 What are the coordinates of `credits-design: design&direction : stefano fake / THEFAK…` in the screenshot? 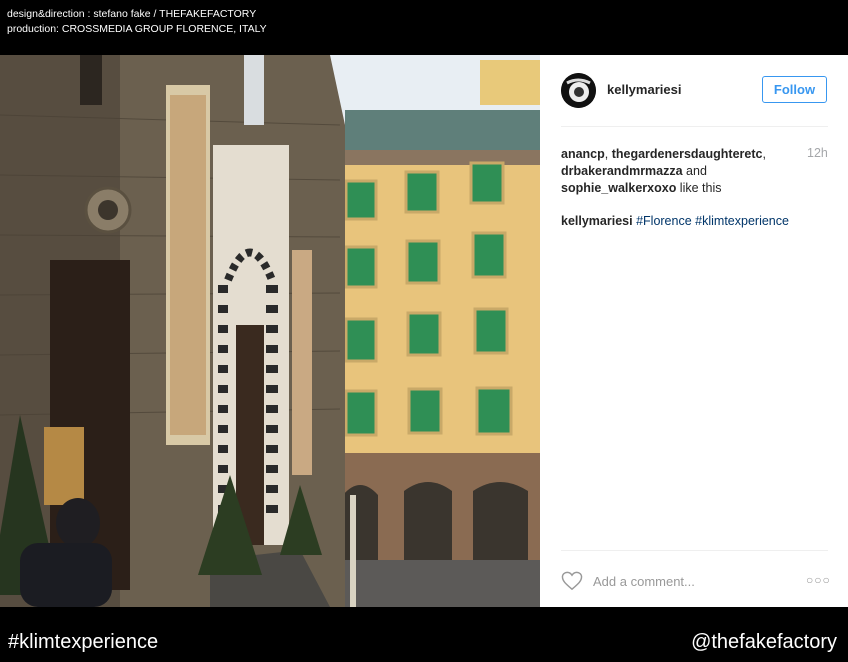 It's located at (132, 14).